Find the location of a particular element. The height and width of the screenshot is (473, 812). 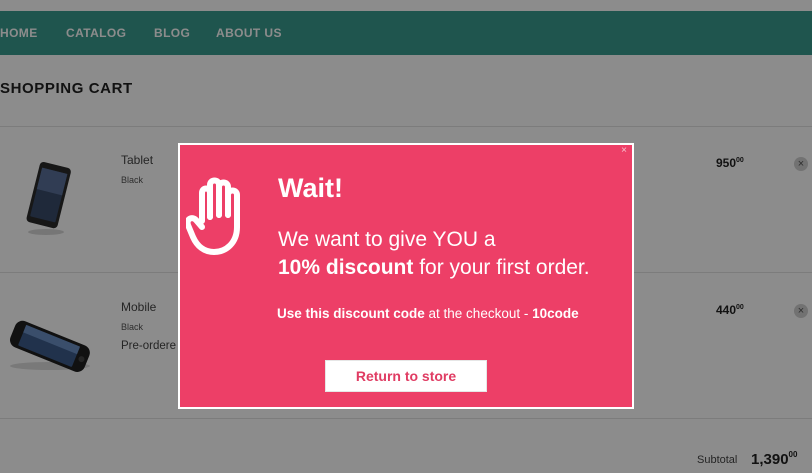

popup-message-line1: We want to give YOU a is located at coordinates (387, 239).